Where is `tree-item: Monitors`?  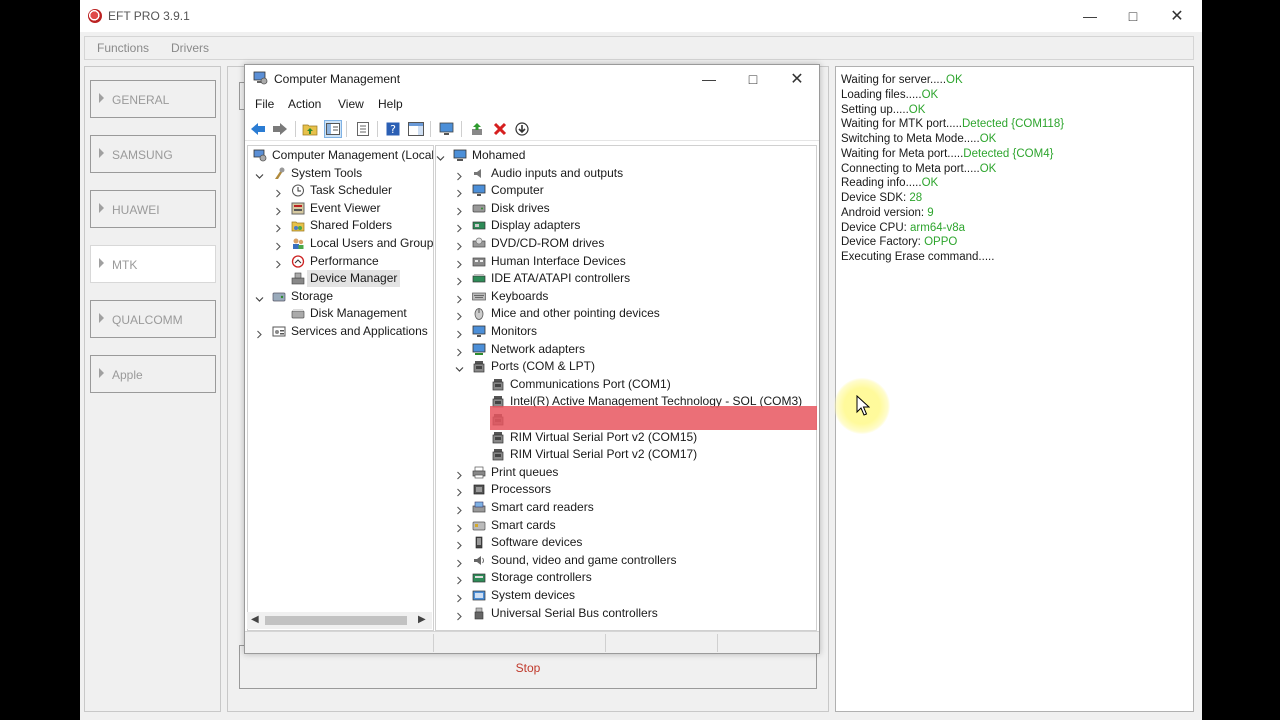 tree-item: Monitors is located at coordinates (626, 331).